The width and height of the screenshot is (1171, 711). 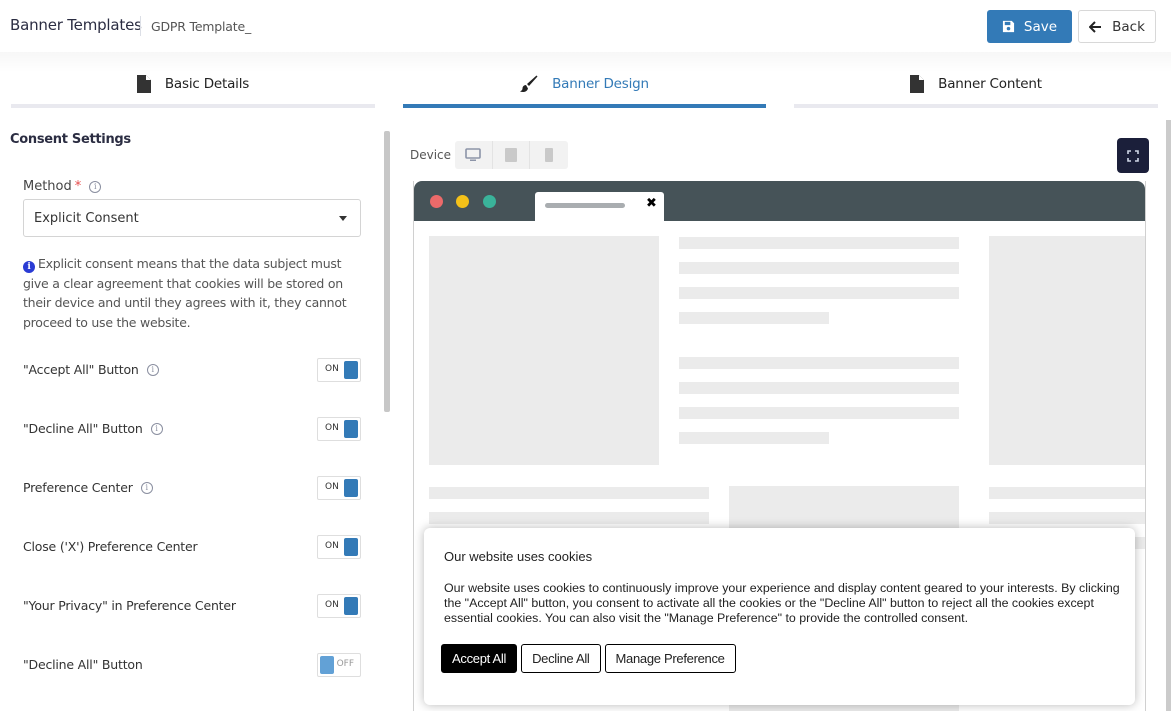 I want to click on method-label-text: Method, so click(x=47, y=186).